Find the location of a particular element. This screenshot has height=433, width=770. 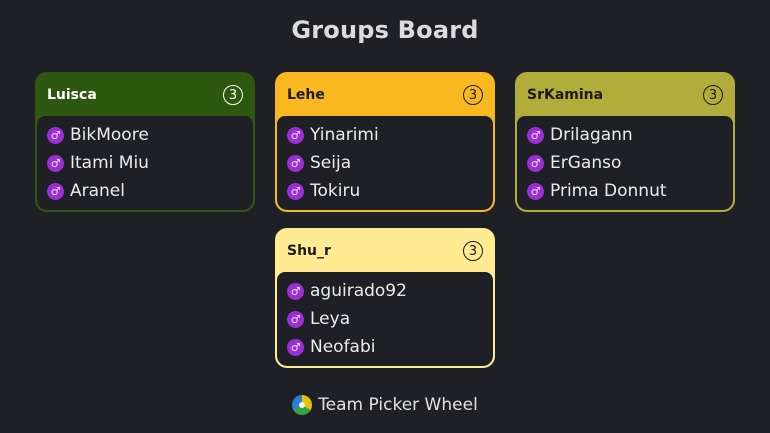

member-name: Yinarimi is located at coordinates (344, 135).